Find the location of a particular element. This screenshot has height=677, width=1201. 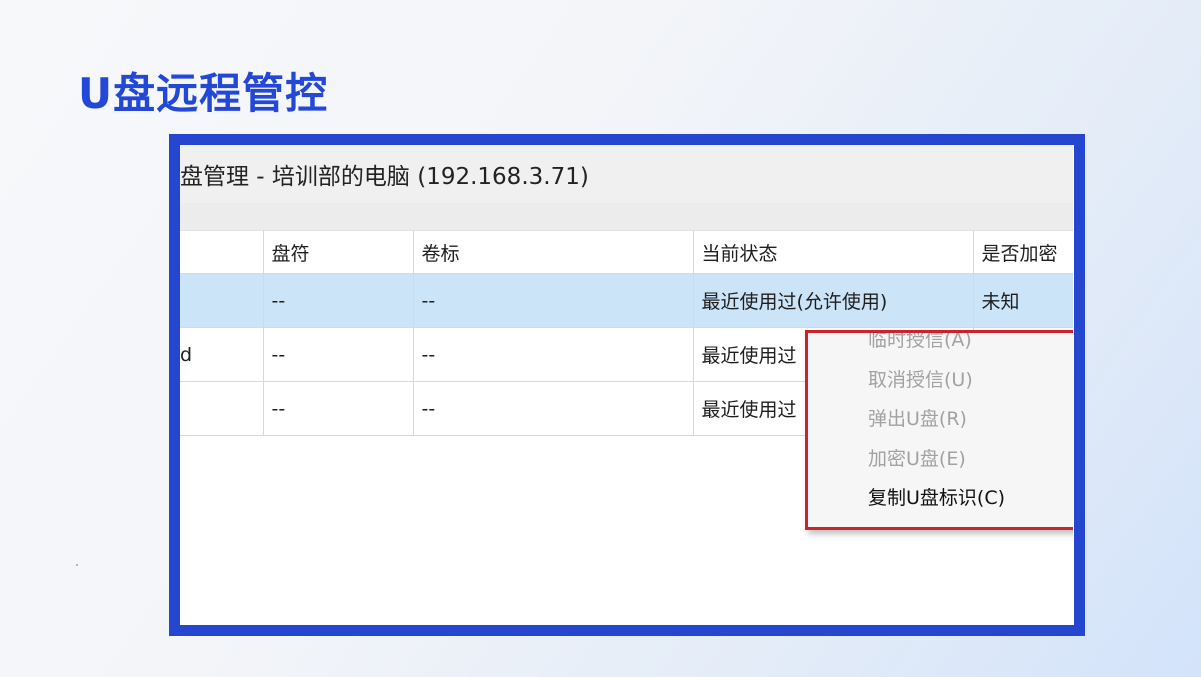

cell-name: d is located at coordinates (222, 354).